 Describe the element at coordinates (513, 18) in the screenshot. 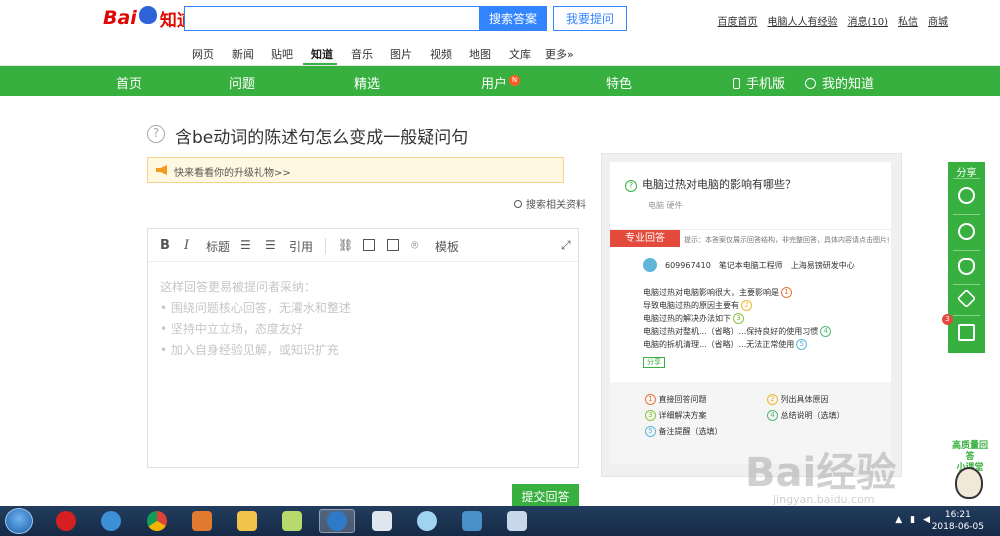

I see `search-answer-button: 搜索答案` at that location.